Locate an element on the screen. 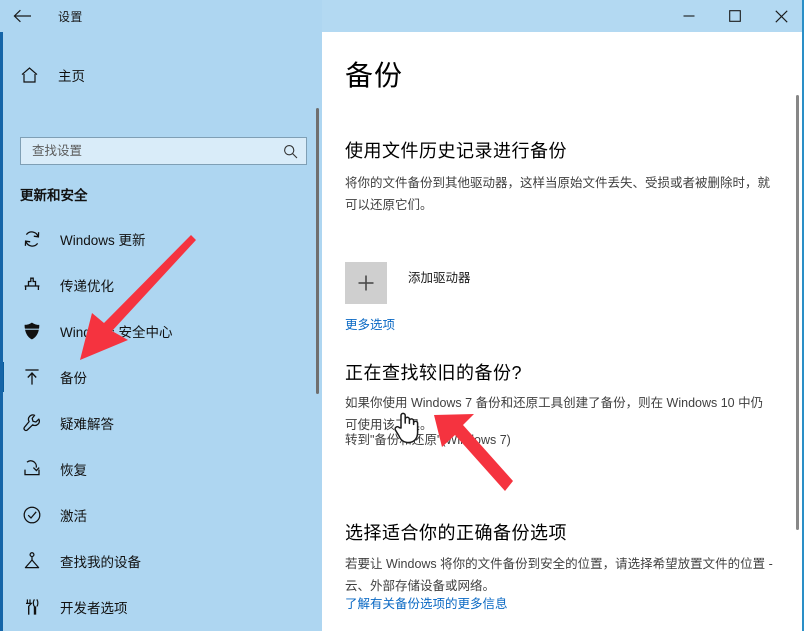 The height and width of the screenshot is (631, 804). content-scrollbar is located at coordinates (797, 312).